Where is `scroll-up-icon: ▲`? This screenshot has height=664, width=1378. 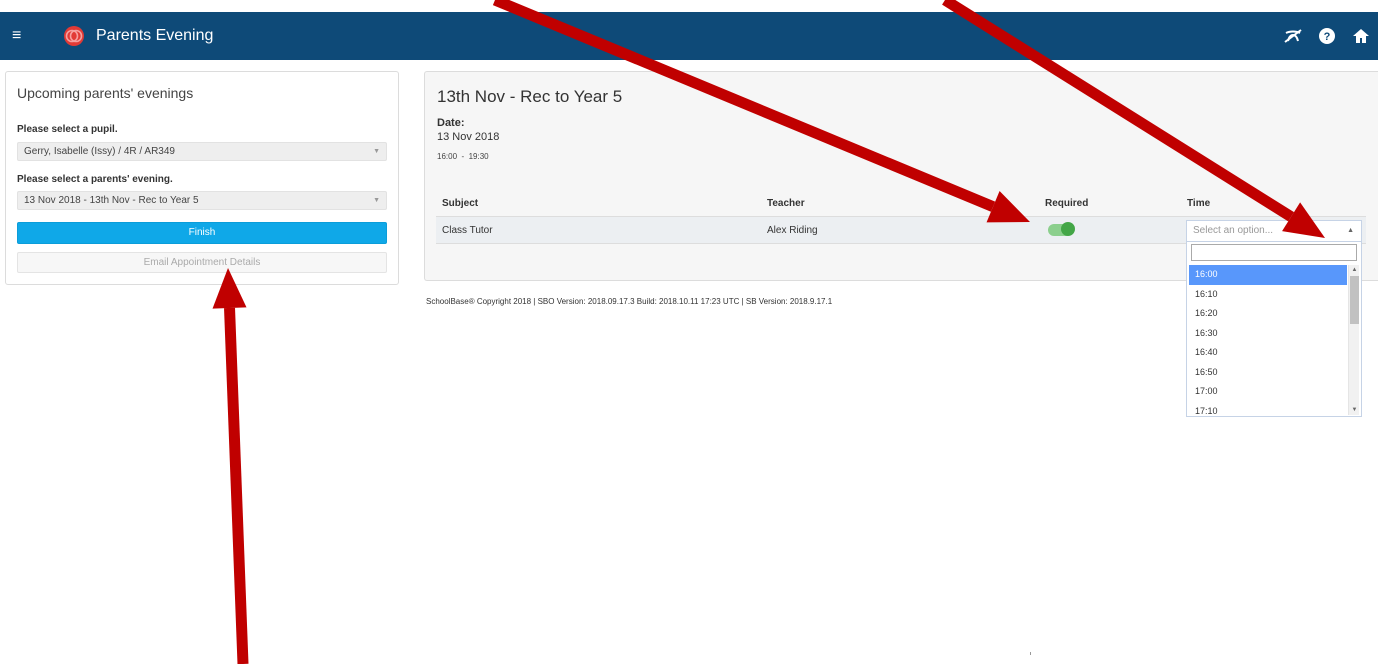 scroll-up-icon: ▲ is located at coordinates (1354, 270).